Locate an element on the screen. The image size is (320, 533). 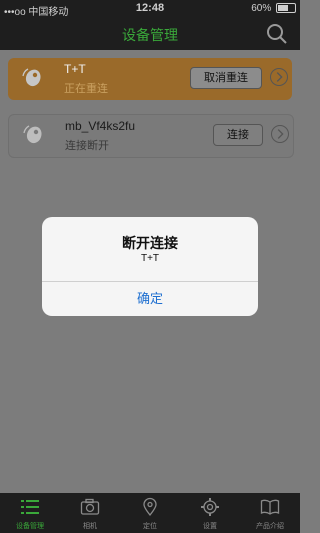
connect-button: 连接 is located at coordinates (238, 135).